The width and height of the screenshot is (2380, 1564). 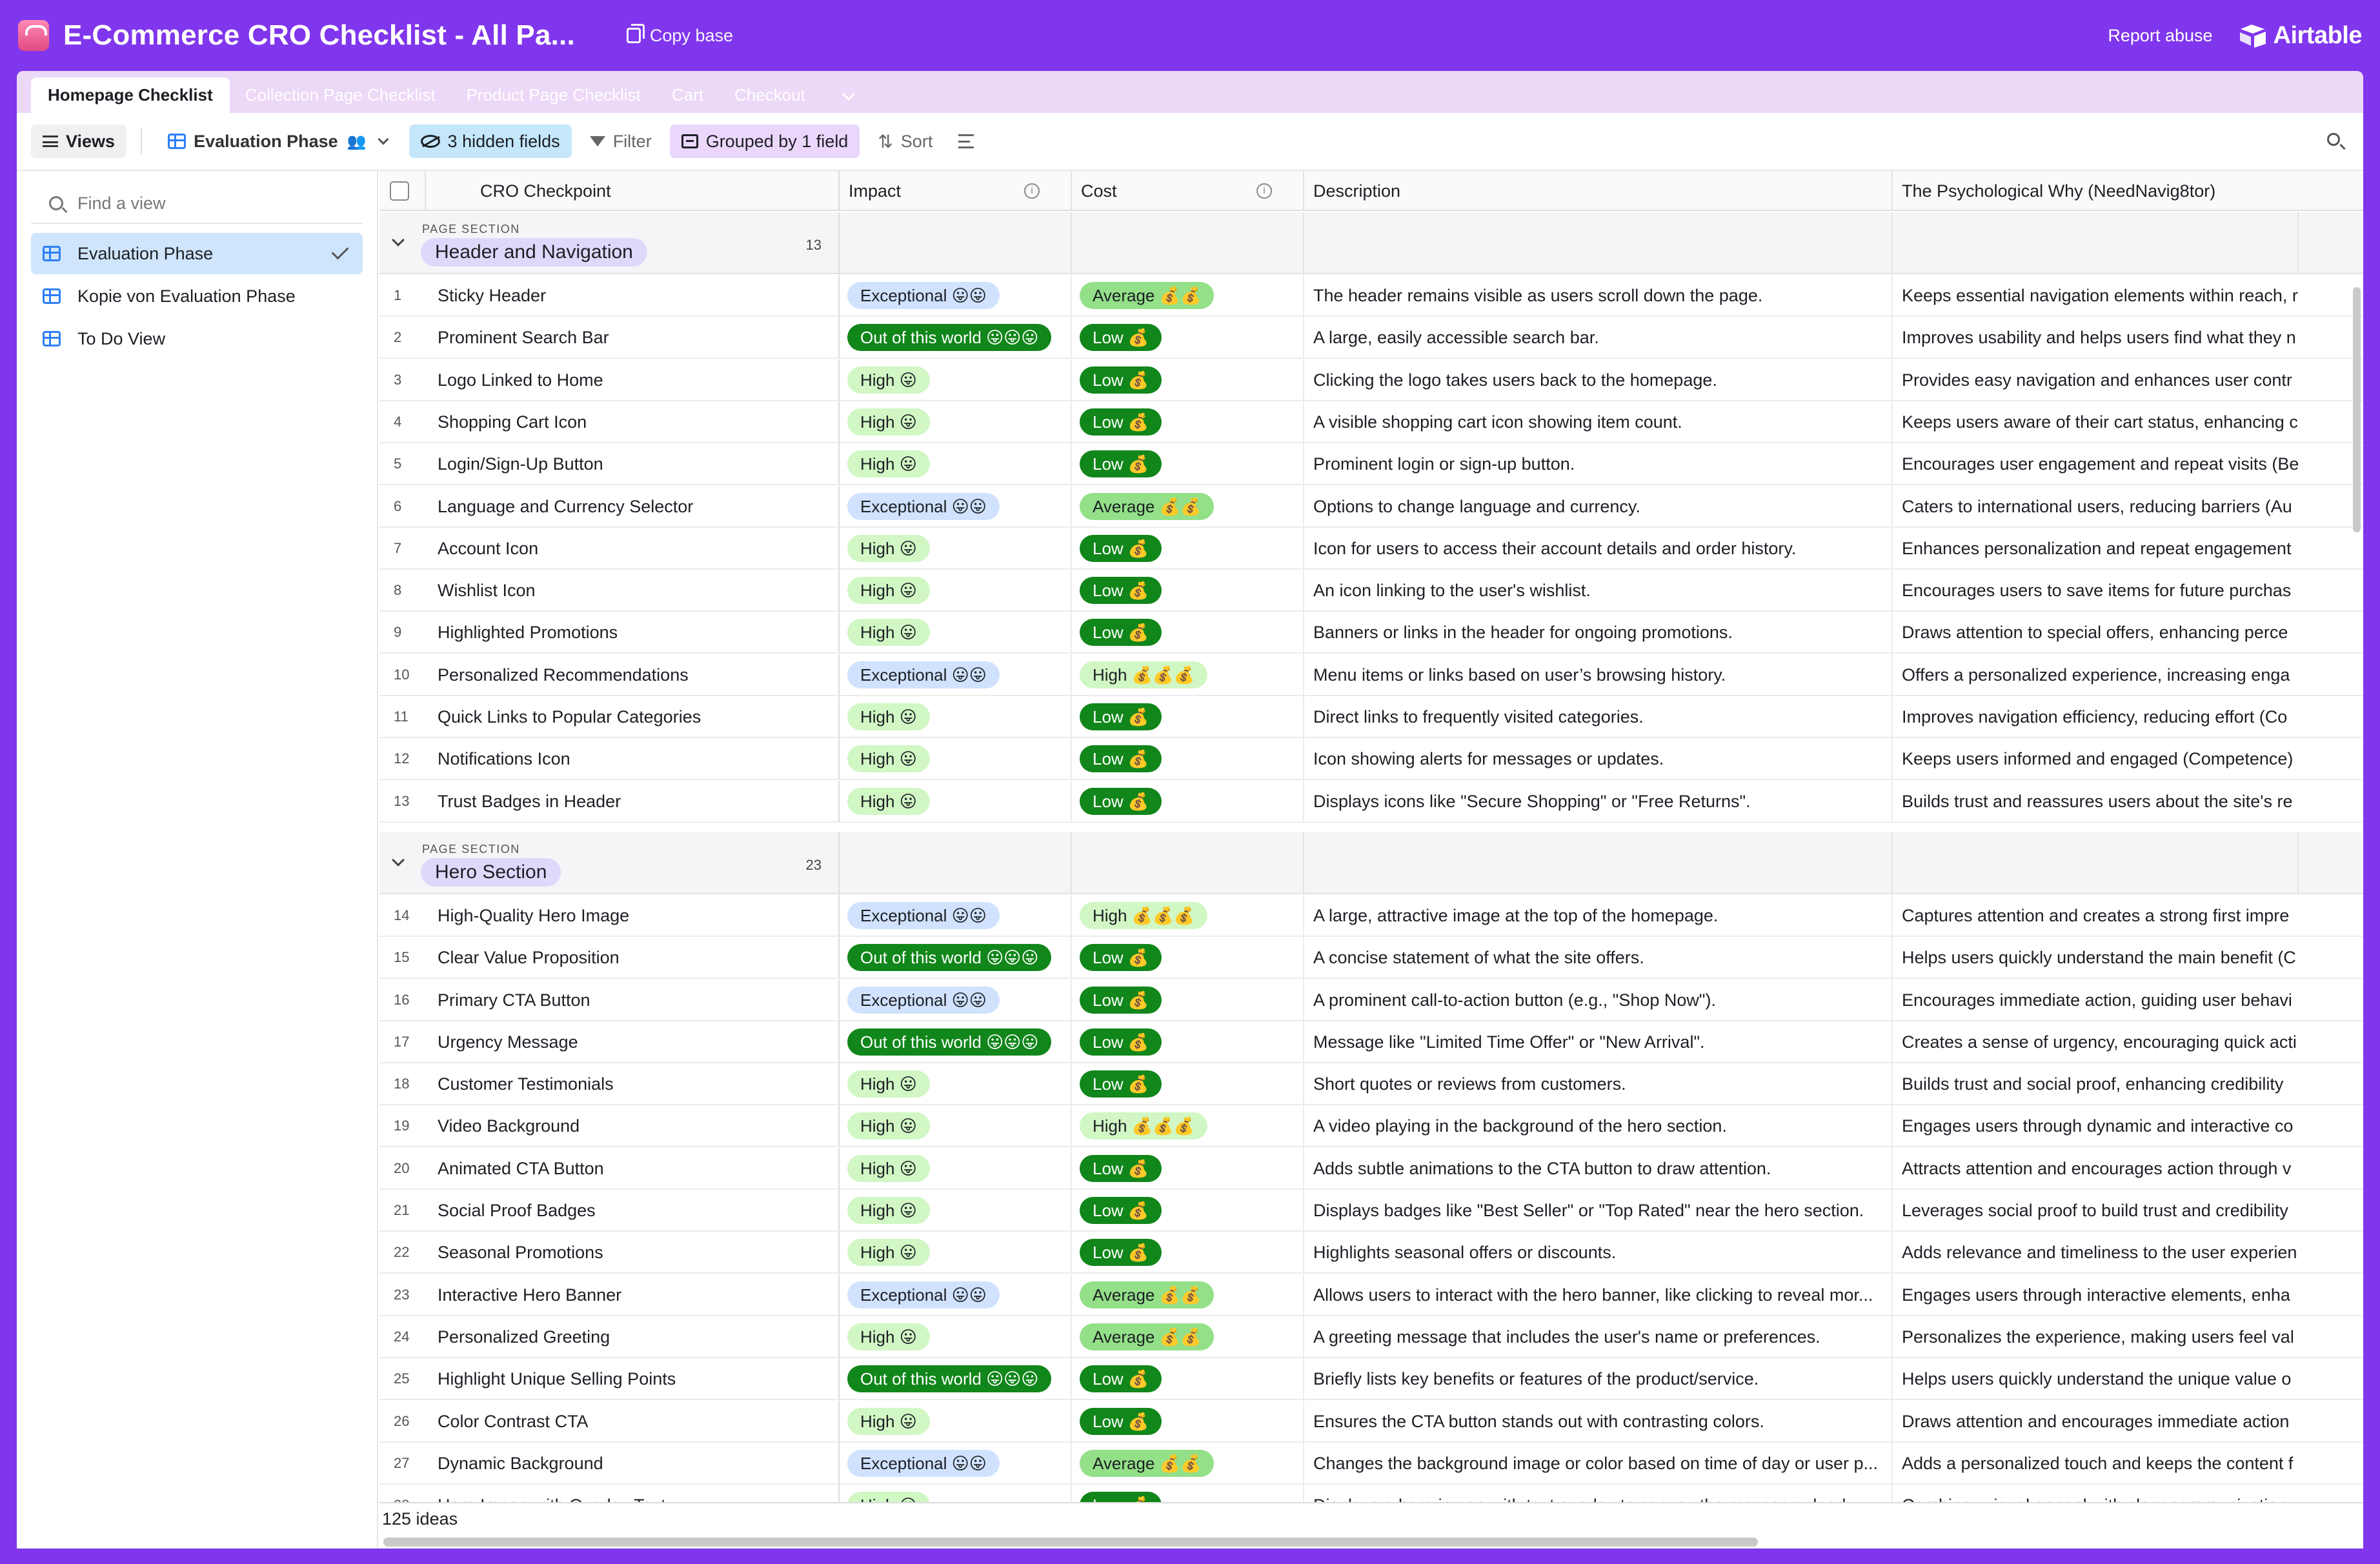 I want to click on cro-checkpoint-cell: Shopping Cart Icon, so click(x=633, y=422).